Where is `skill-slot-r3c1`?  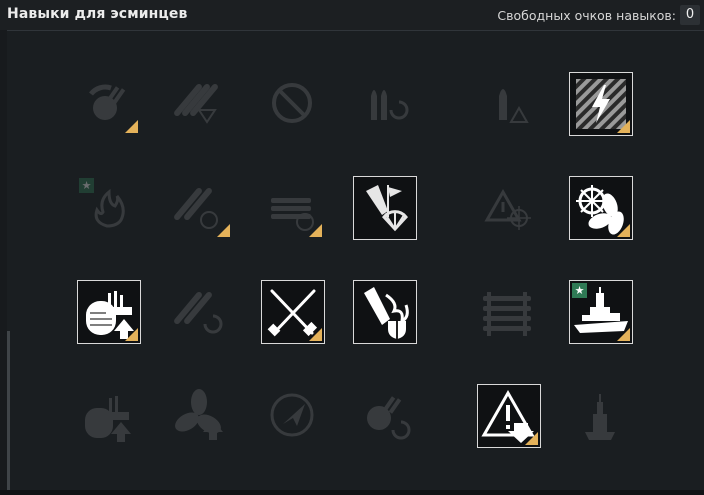
skill-slot-r3c1 is located at coordinates (109, 312).